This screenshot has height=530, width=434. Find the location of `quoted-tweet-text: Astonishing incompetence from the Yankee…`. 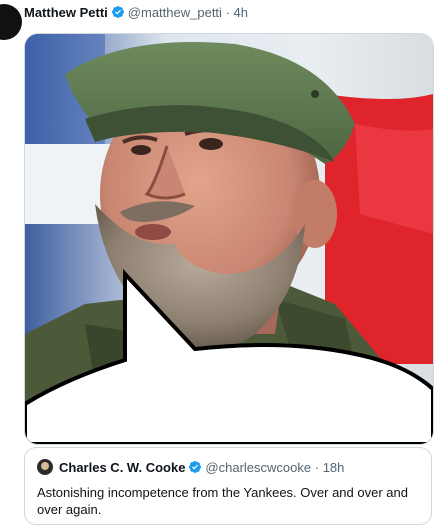

quoted-tweet-text: Astonishing incompetence from the Yankee… is located at coordinates (222, 501).